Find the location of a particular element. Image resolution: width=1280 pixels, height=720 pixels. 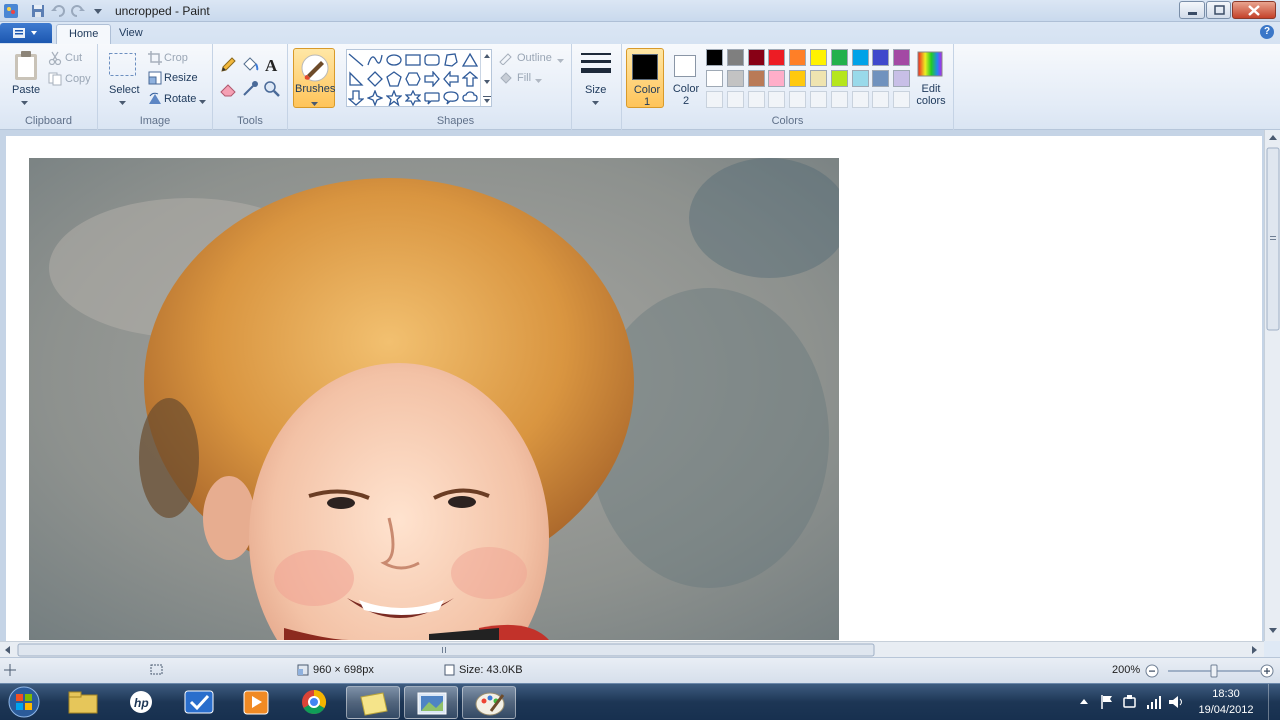

color2-button: Color 2 is located at coordinates (686, 78).